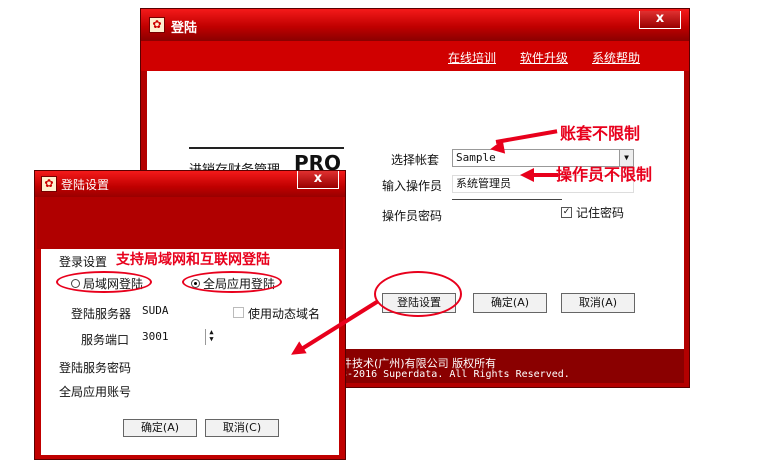 This screenshot has height=476, width=784. I want to click on settings-ok-button: 确定(A), so click(160, 428).